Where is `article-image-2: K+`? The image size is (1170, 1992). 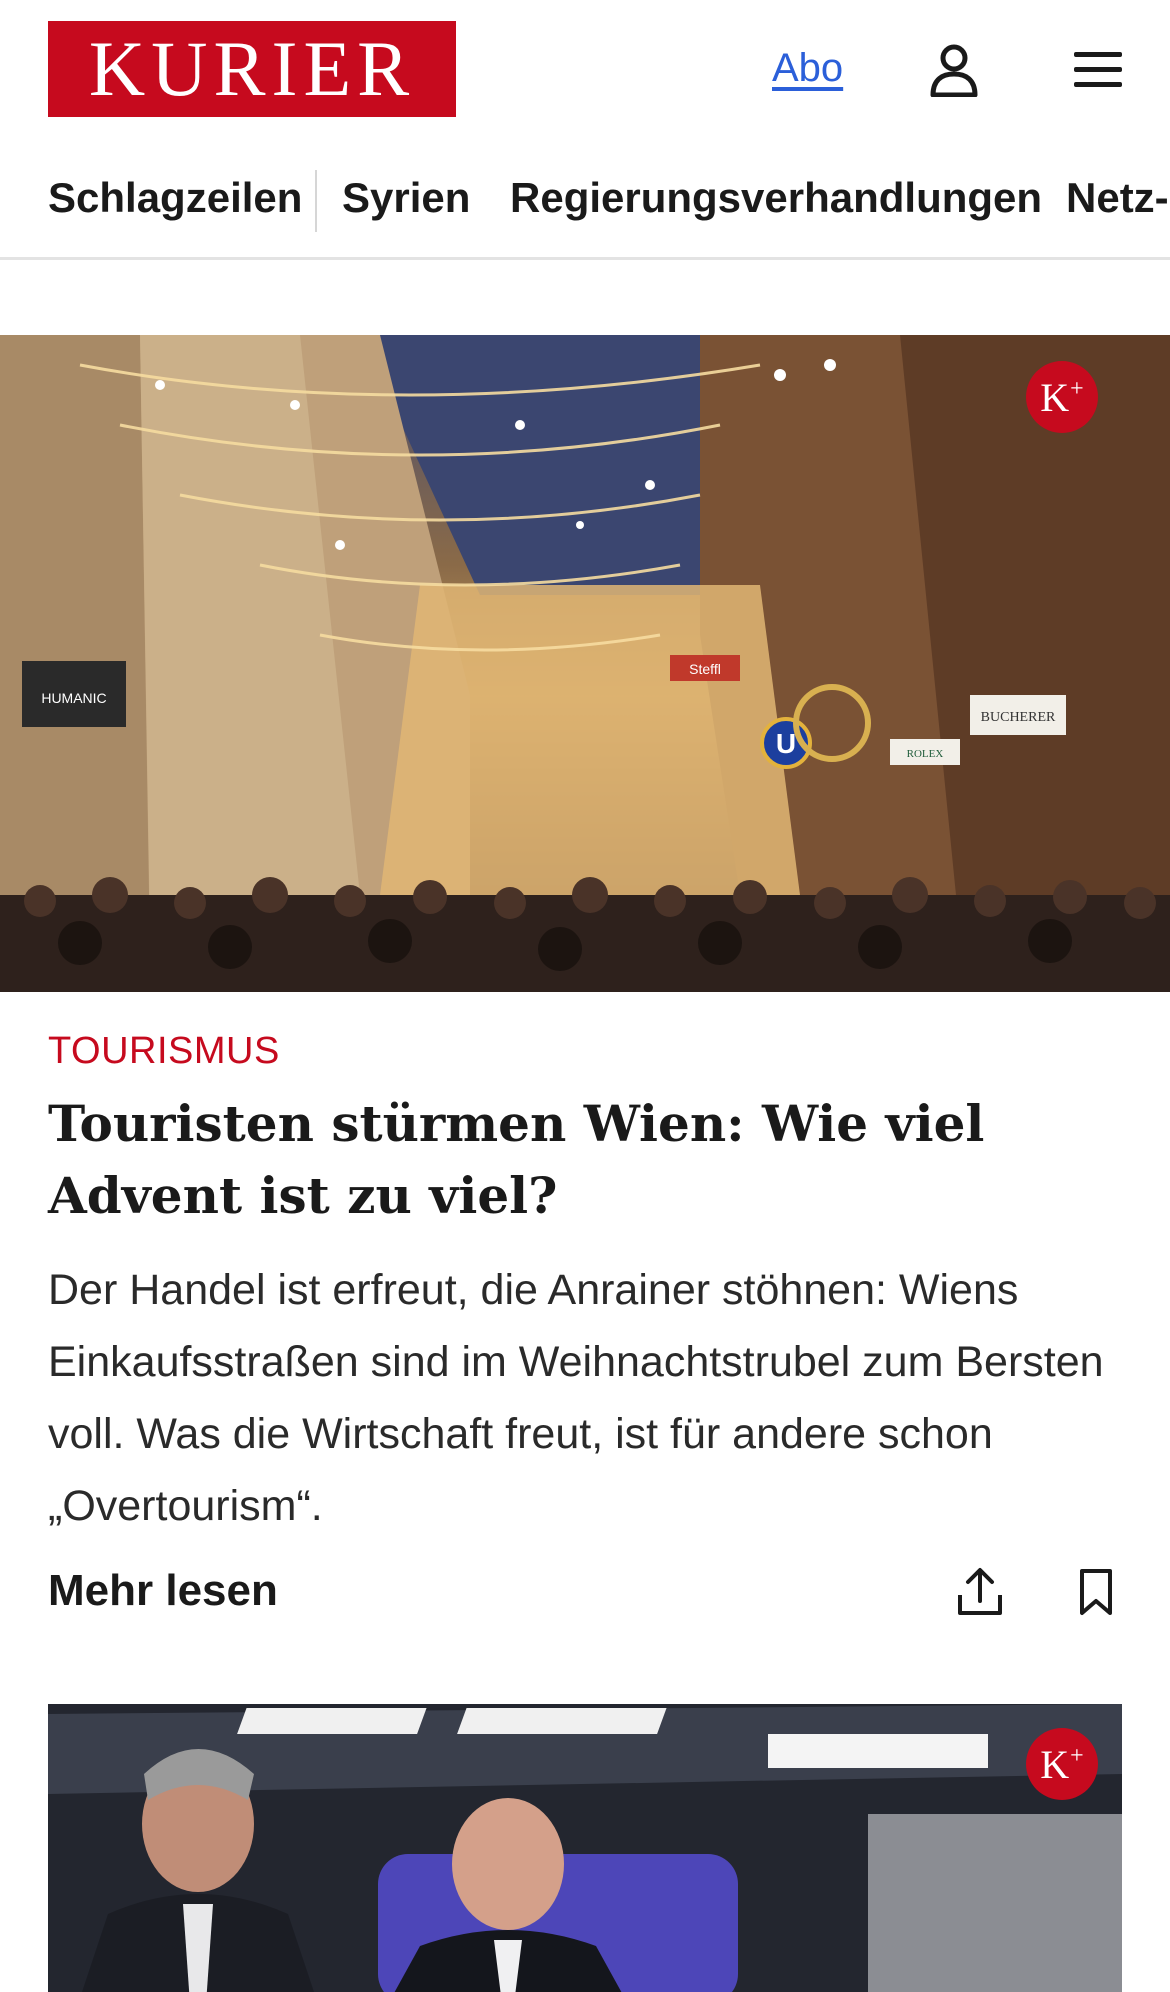
article-image-2: K+ is located at coordinates (585, 1848).